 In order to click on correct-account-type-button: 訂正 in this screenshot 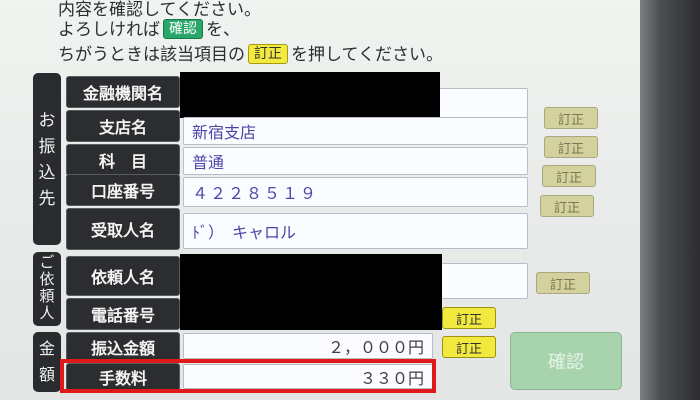, I will do `click(571, 147)`.